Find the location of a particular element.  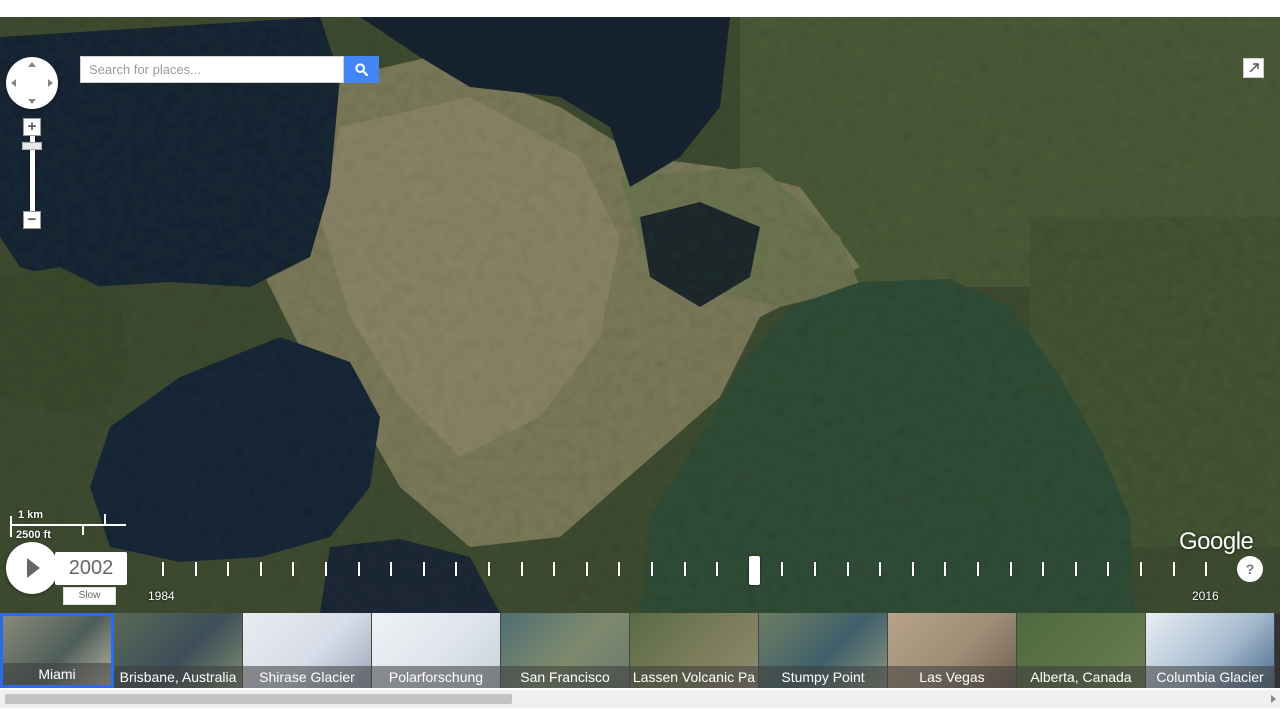

year-timeline is located at coordinates (690, 571).